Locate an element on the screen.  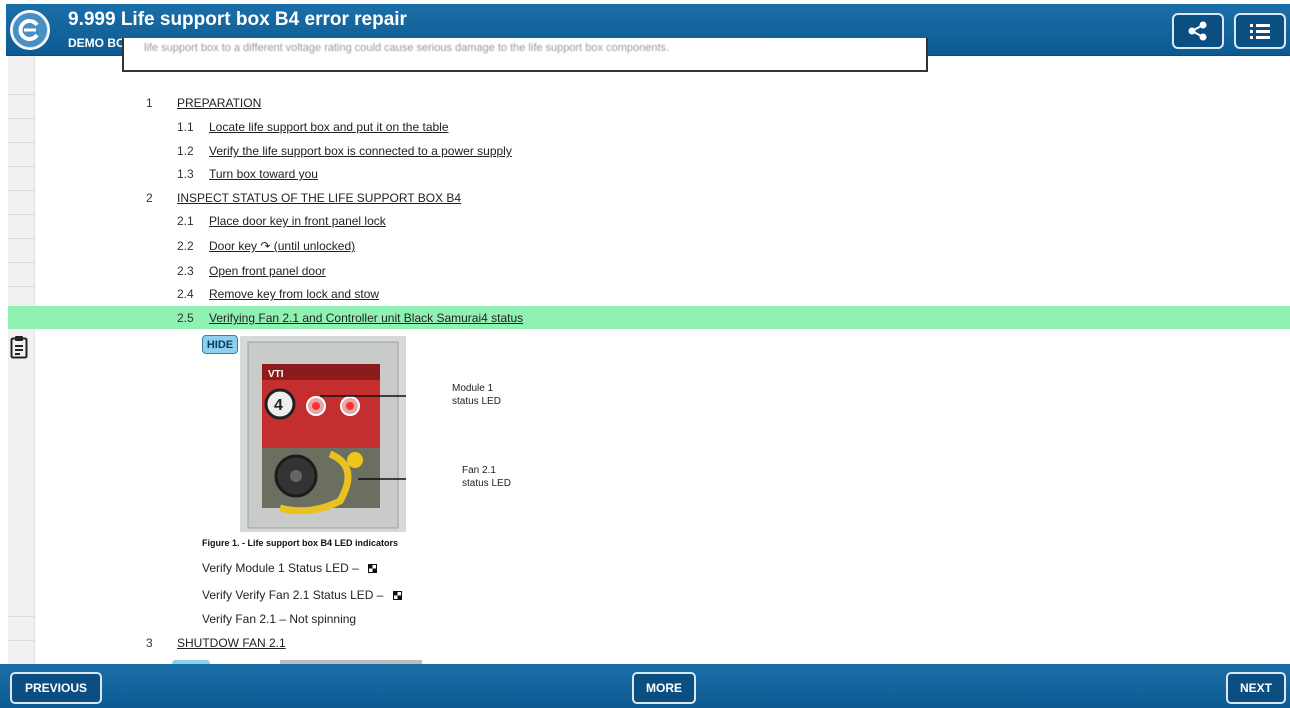
menu-button is located at coordinates (1260, 31).